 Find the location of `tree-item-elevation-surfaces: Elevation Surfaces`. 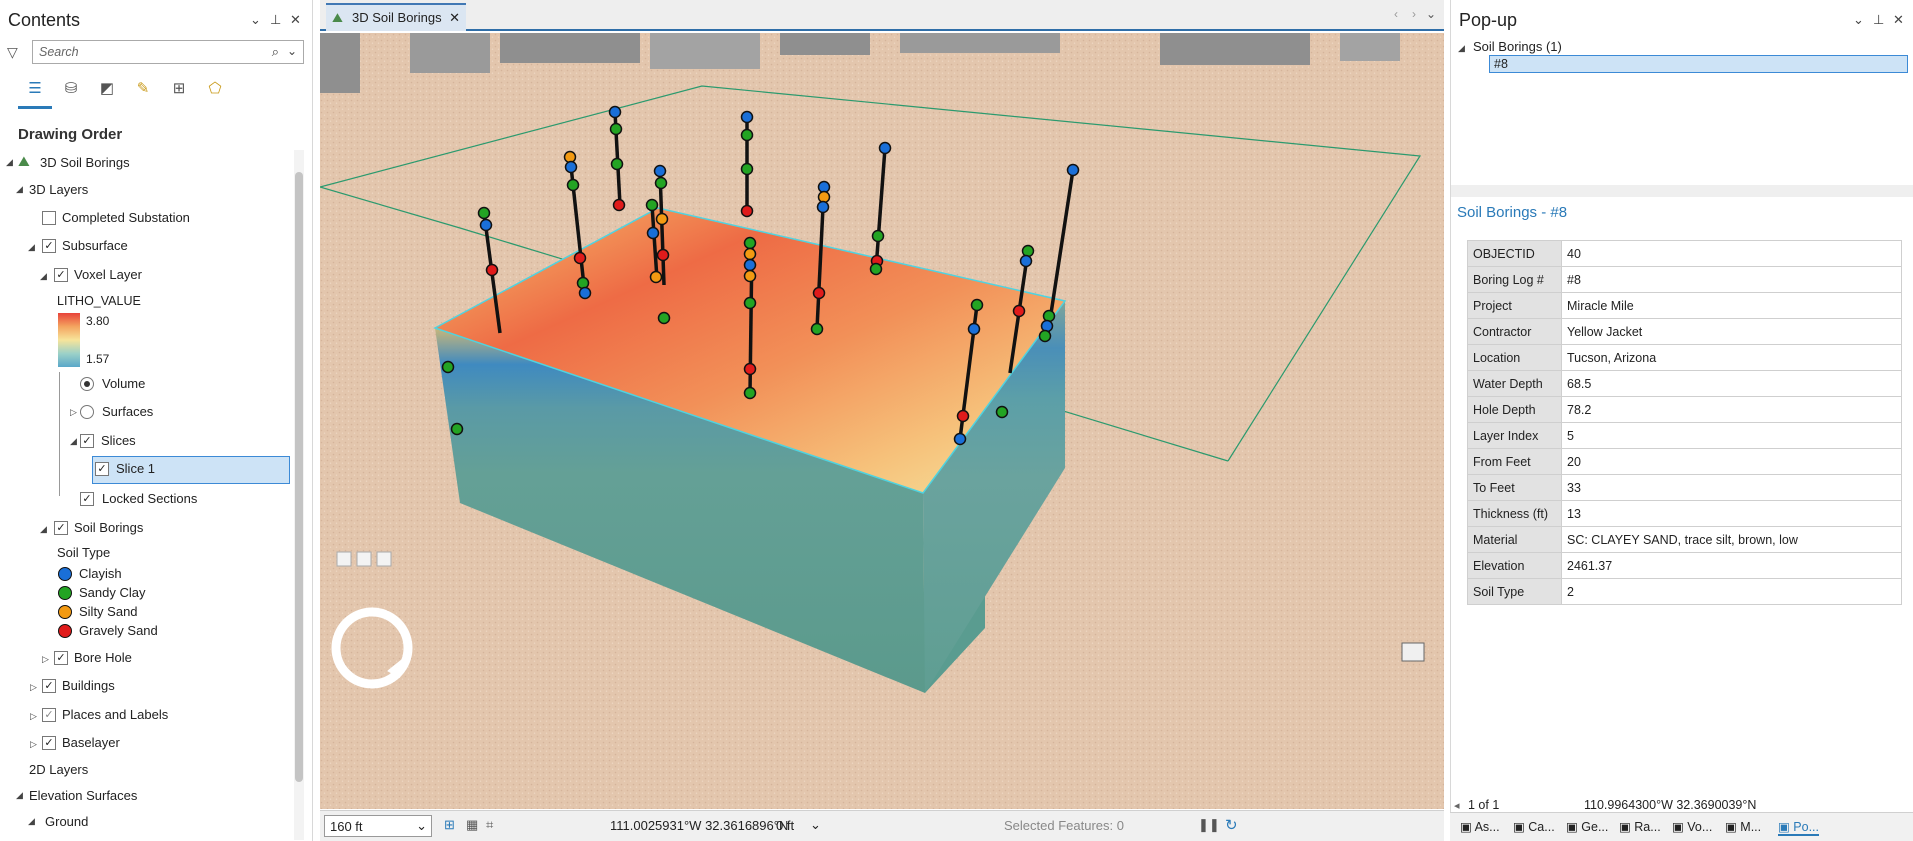

tree-item-elevation-surfaces: Elevation Surfaces is located at coordinates (83, 796).